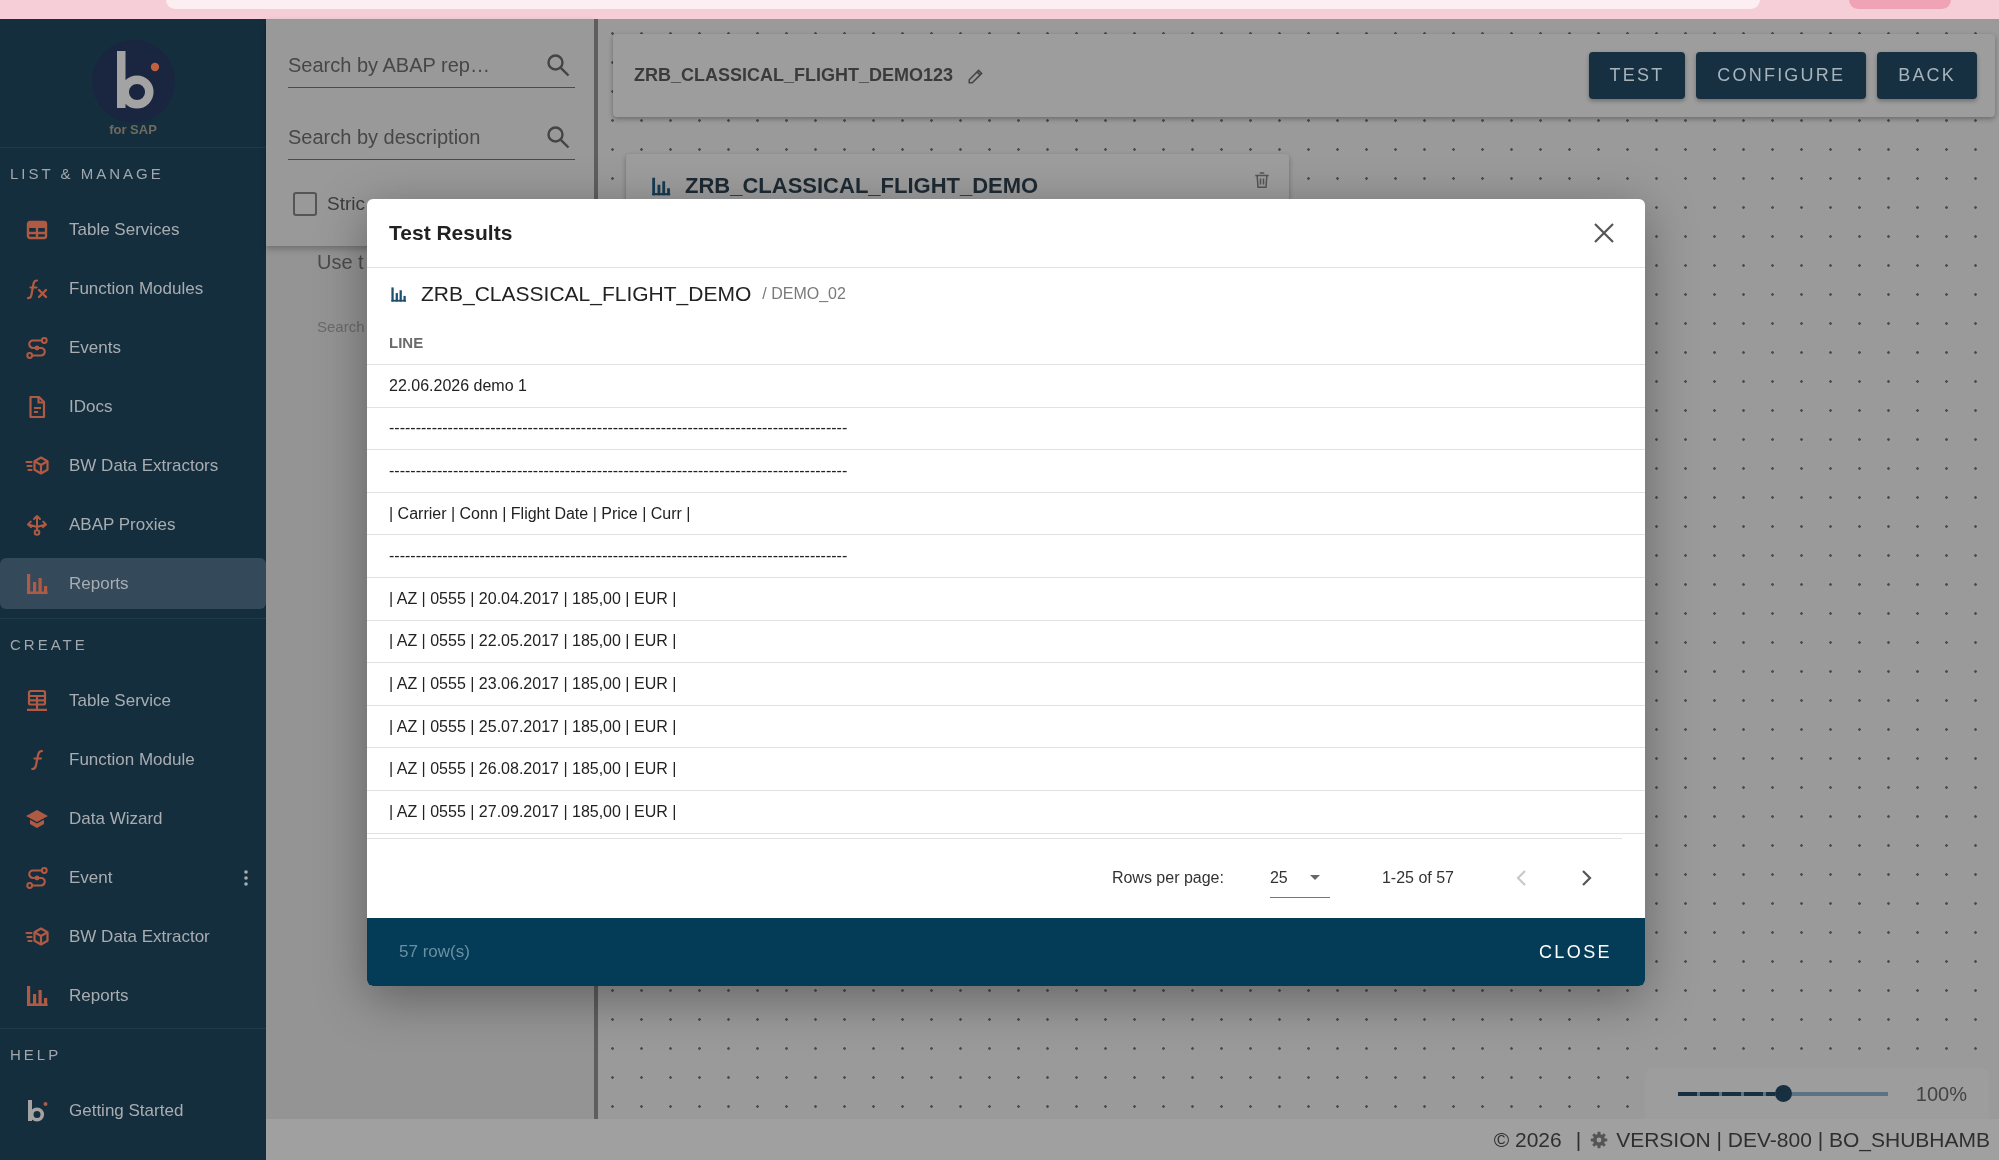 This screenshot has height=1160, width=1999. What do you see at coordinates (305, 204) in the screenshot?
I see `checkbox` at bounding box center [305, 204].